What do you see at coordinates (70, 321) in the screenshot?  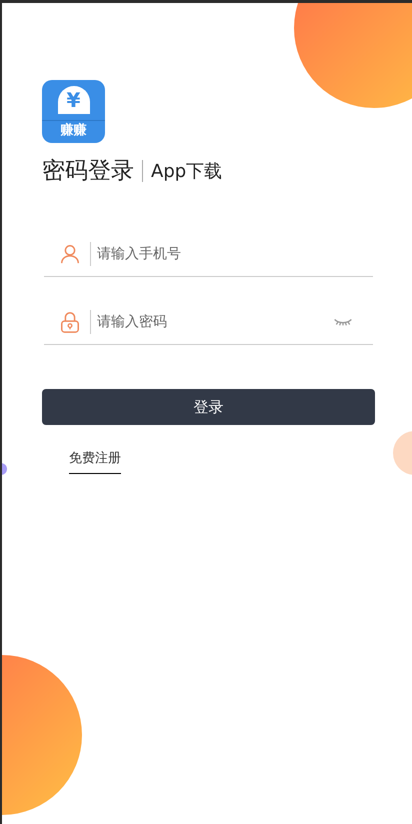 I see `lock-icon` at bounding box center [70, 321].